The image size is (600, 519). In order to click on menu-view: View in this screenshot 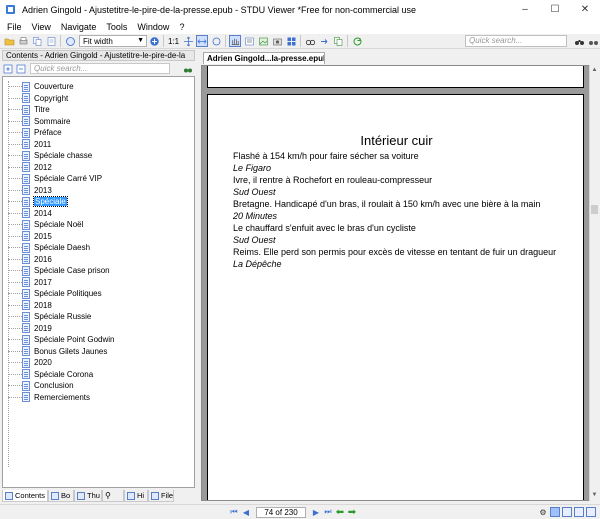, I will do `click(41, 27)`.